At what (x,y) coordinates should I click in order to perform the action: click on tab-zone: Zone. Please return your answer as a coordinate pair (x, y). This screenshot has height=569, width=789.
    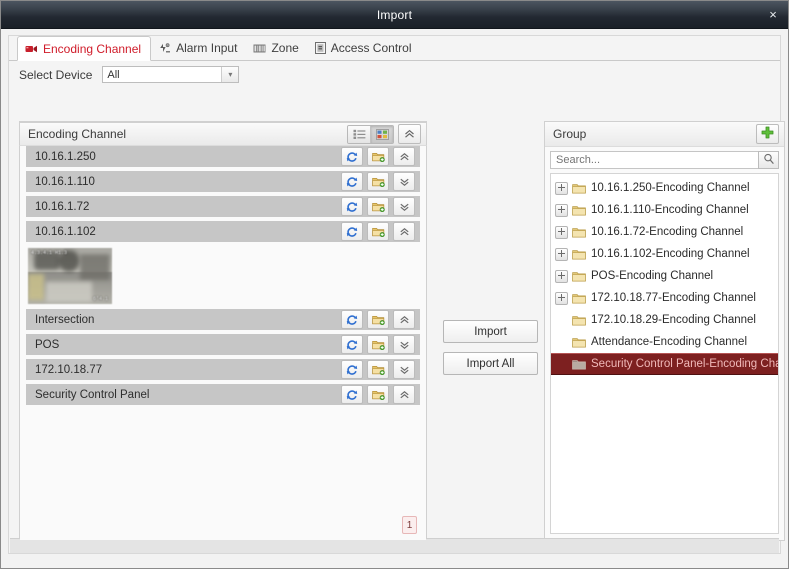
    Looking at the image, I should click on (276, 48).